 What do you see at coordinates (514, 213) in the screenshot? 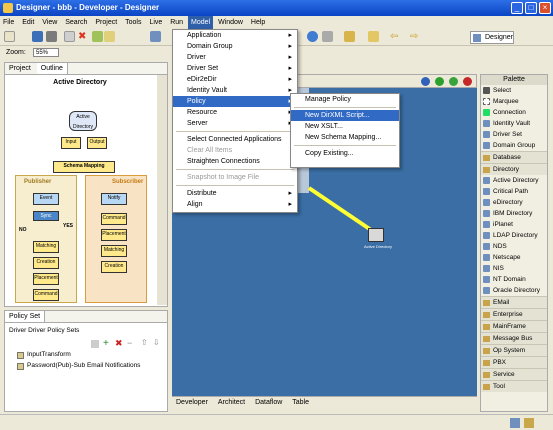
I see `palette-directory-item: IBM Directory` at bounding box center [514, 213].